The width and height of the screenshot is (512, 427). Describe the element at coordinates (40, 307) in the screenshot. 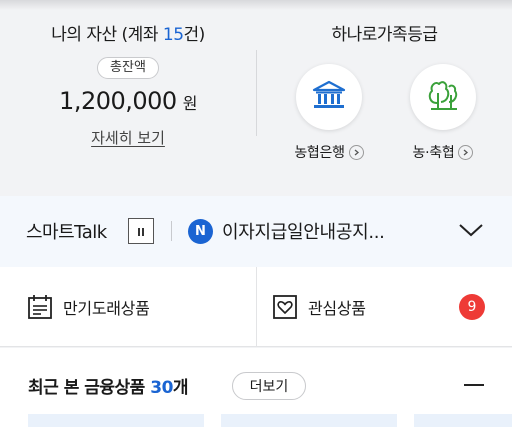

I see `calendar-list-icon` at that location.